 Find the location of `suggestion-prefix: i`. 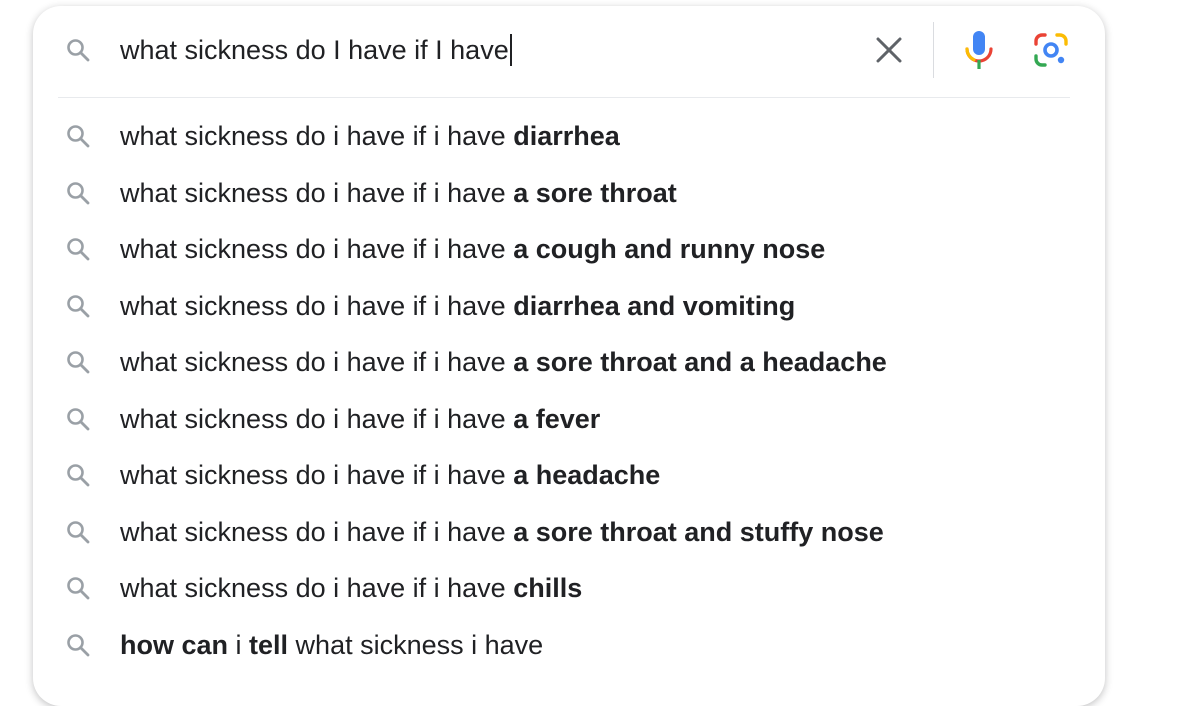

suggestion-prefix: i is located at coordinates (239, 644).